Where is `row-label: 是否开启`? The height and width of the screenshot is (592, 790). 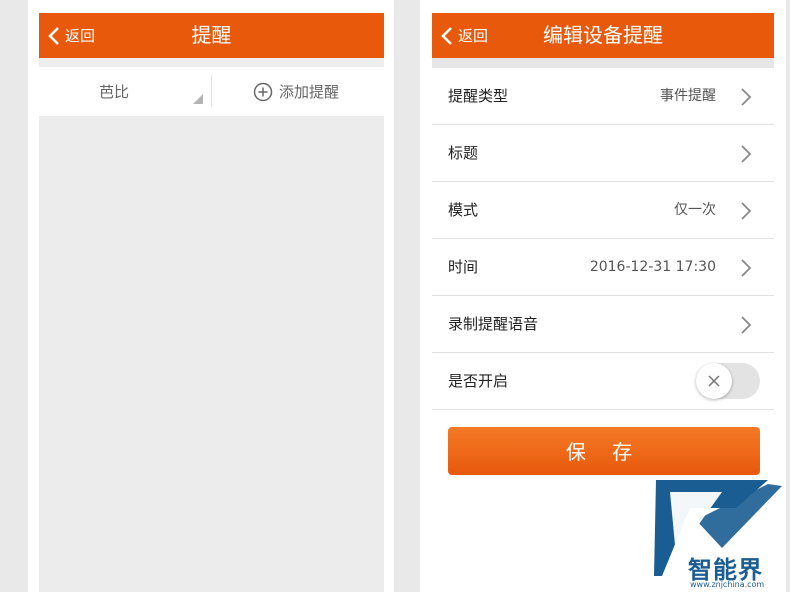 row-label: 是否开启 is located at coordinates (478, 381).